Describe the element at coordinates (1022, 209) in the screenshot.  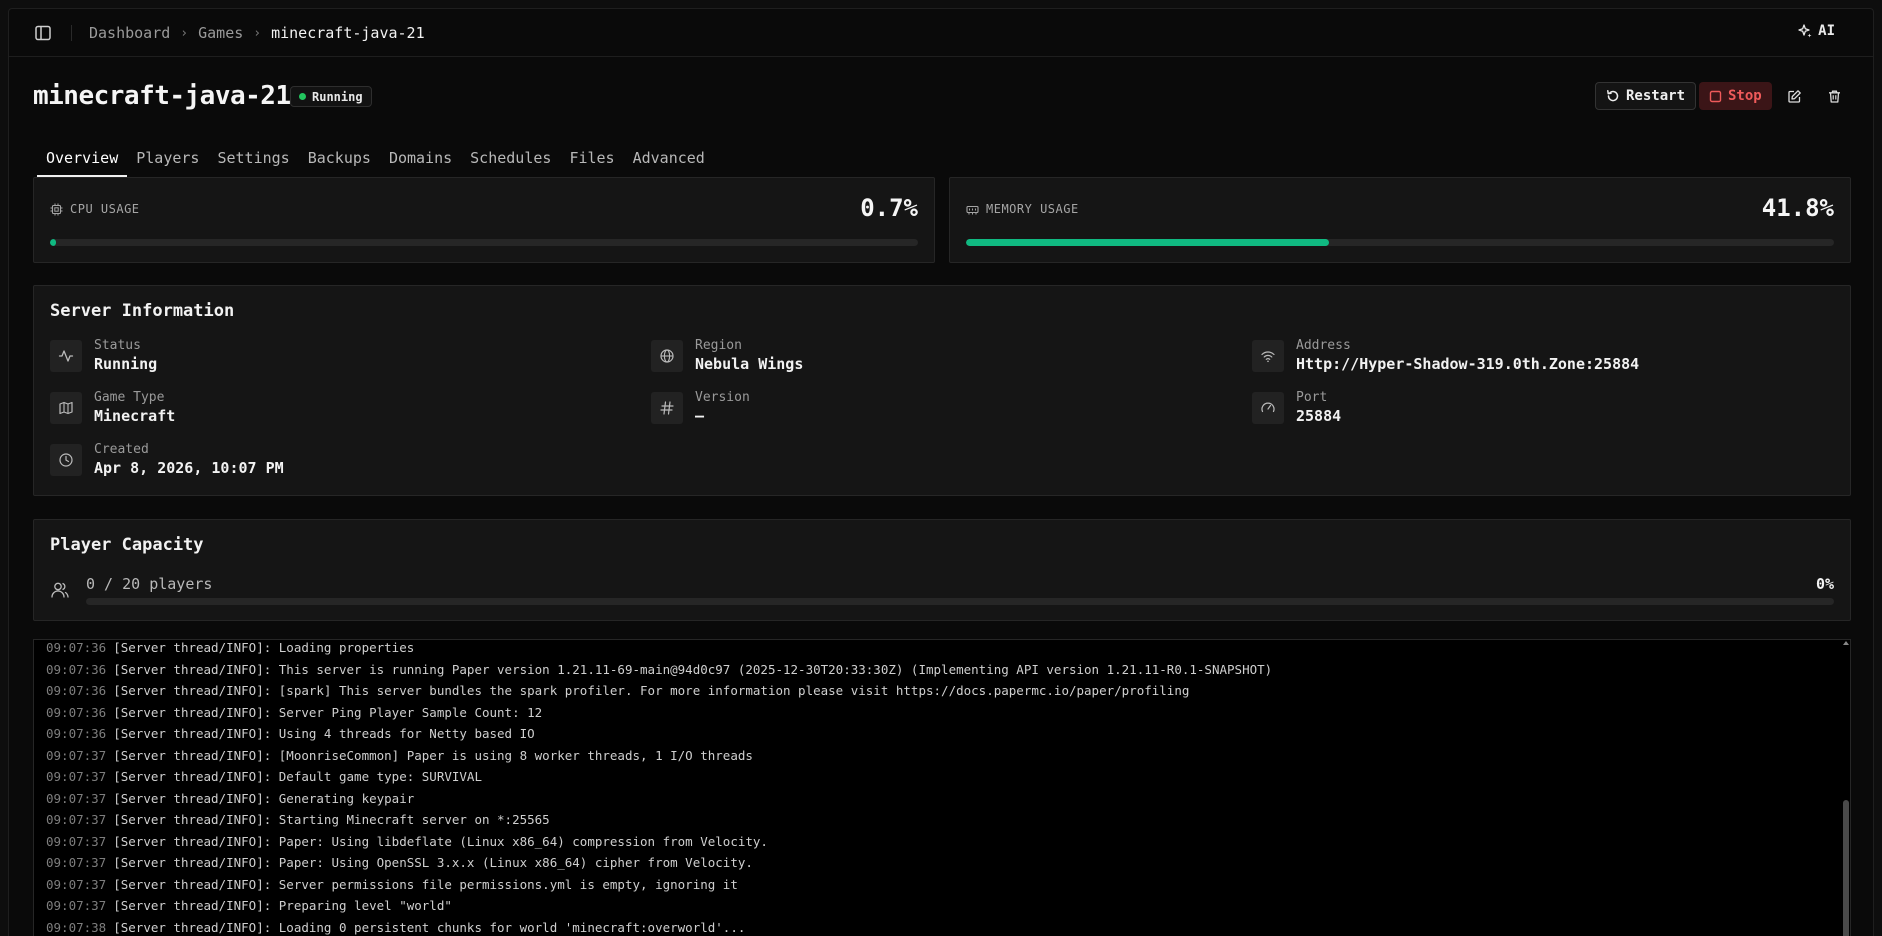
I see `memory-usage-heading: MEMORY USAGE` at that location.